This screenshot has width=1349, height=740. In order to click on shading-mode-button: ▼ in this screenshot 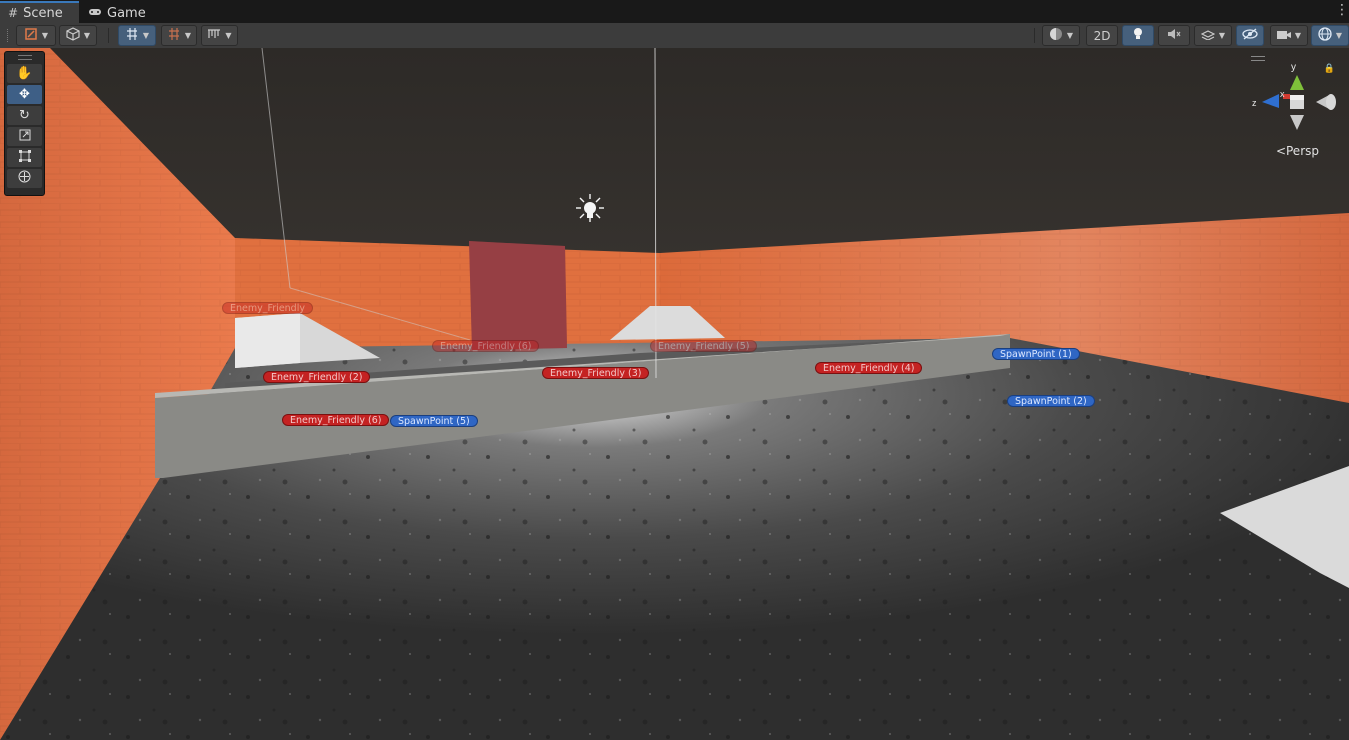, I will do `click(78, 35)`.